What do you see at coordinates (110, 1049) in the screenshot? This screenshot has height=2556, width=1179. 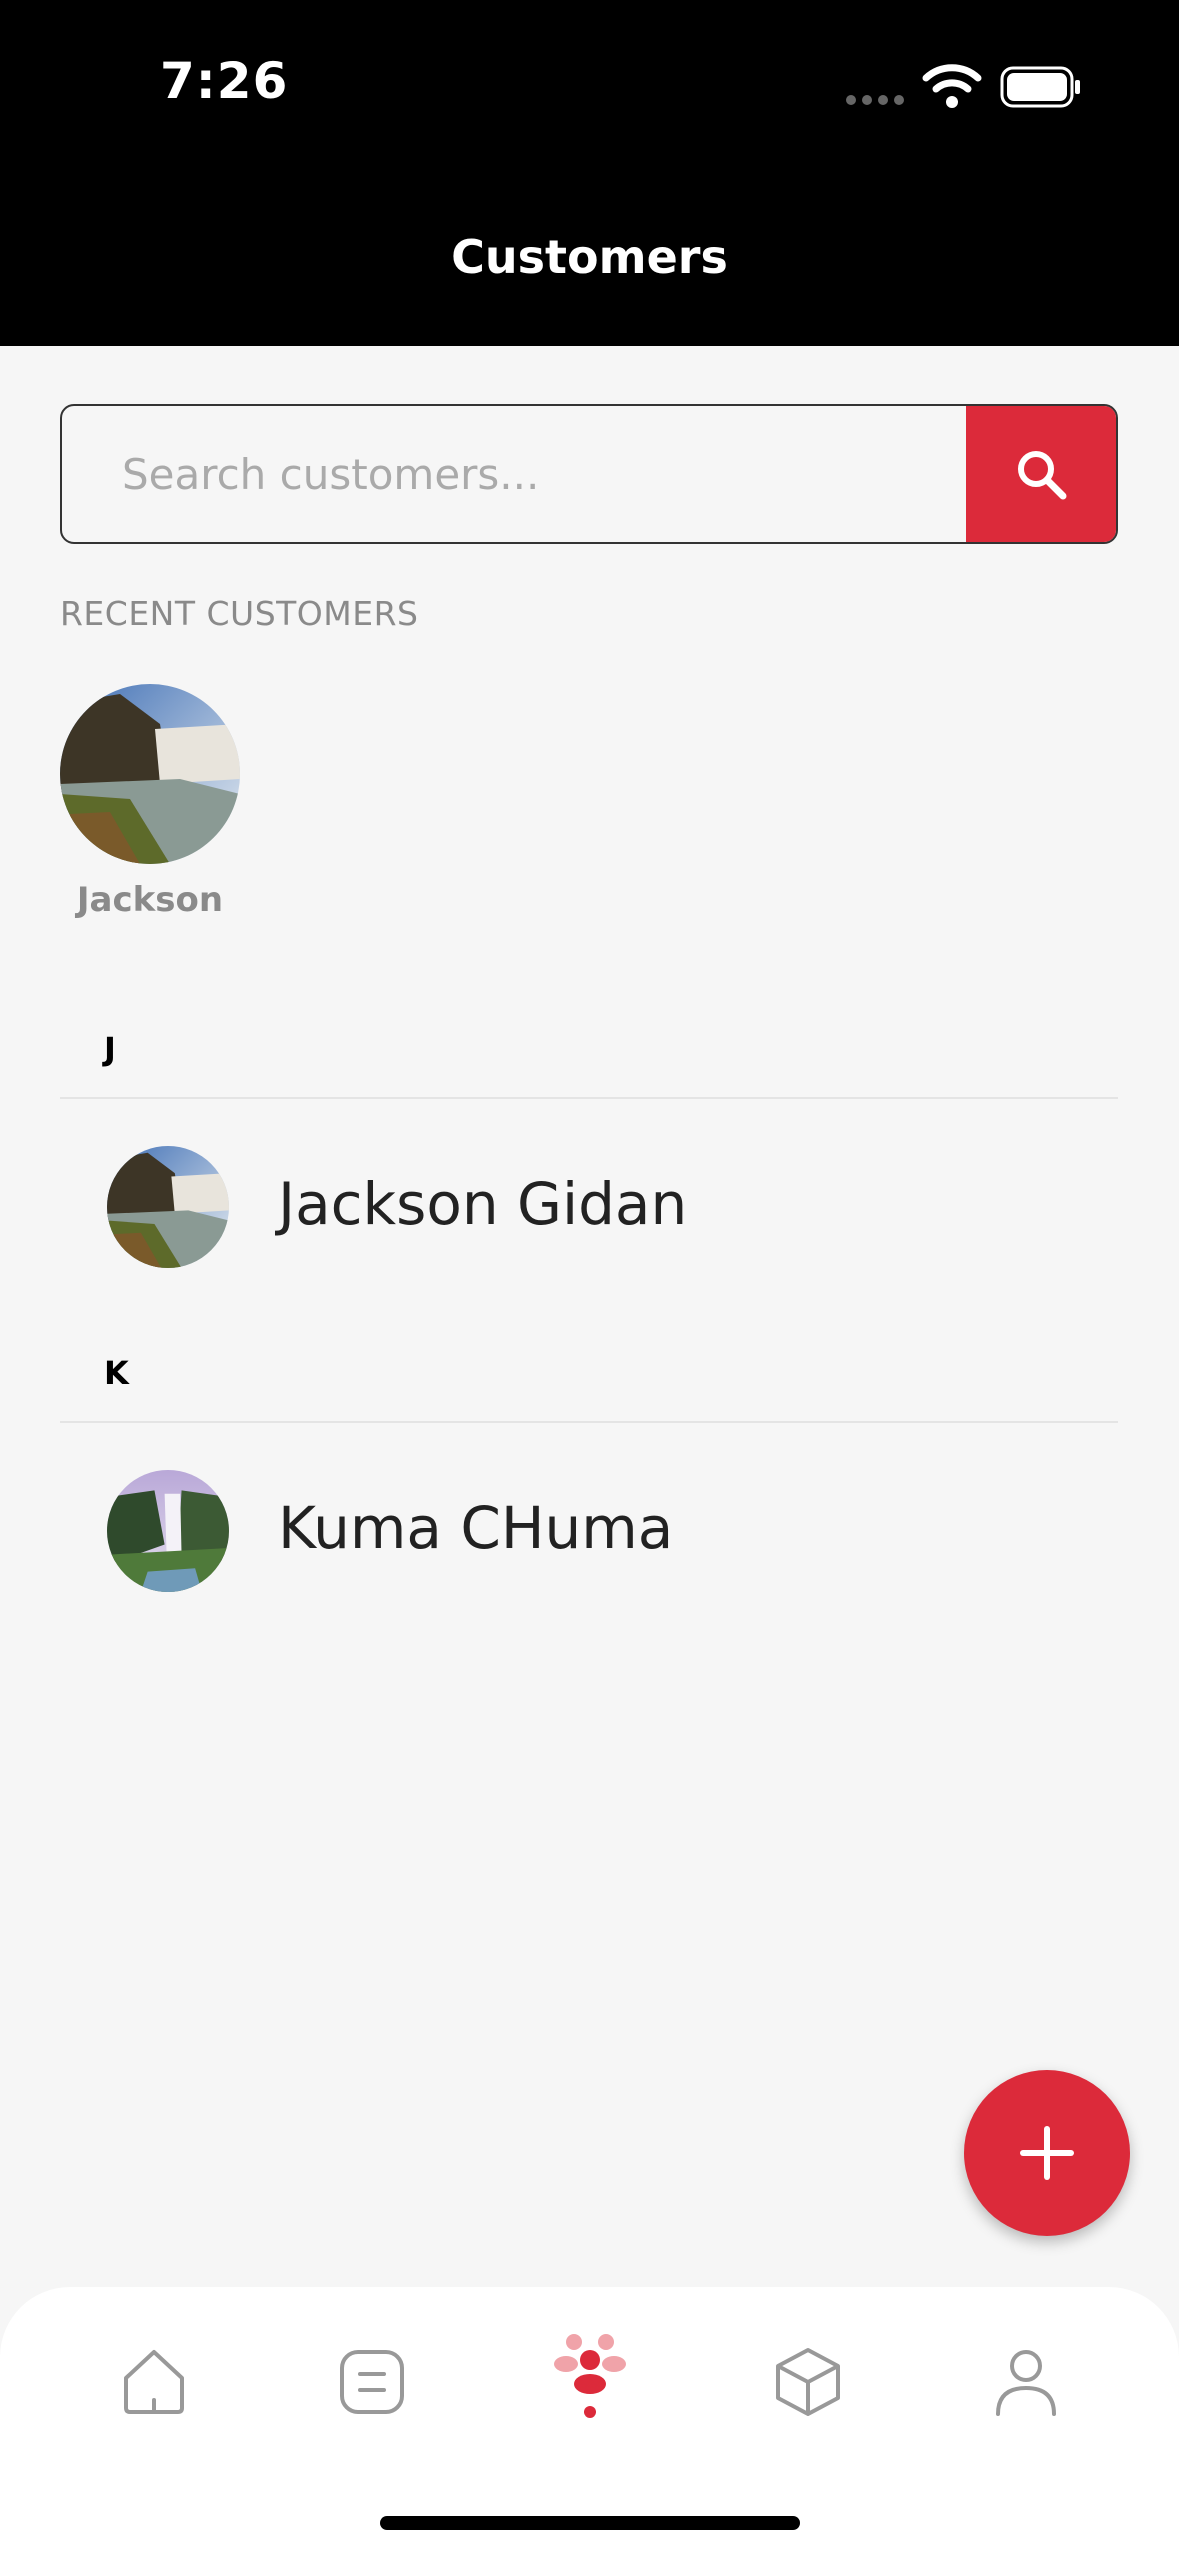 I see `group-letter-j: J` at bounding box center [110, 1049].